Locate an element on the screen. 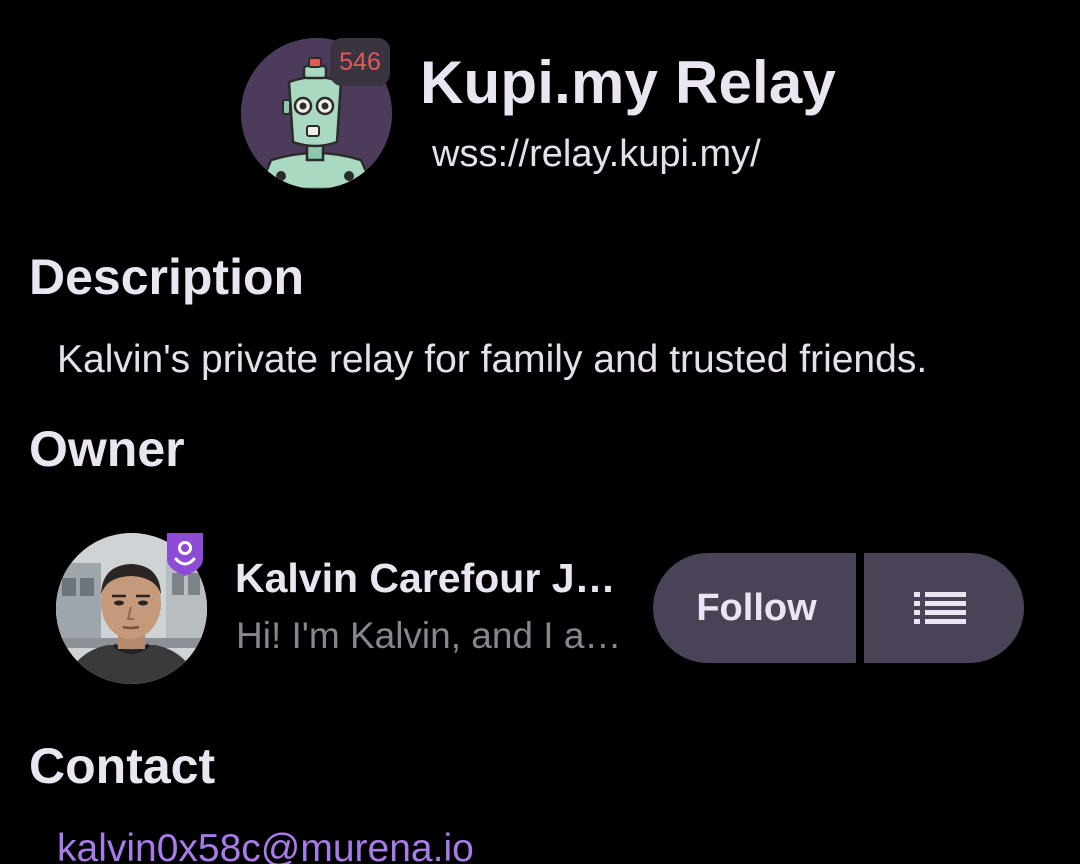 This screenshot has height=864, width=1080. list-icon is located at coordinates (940, 608).